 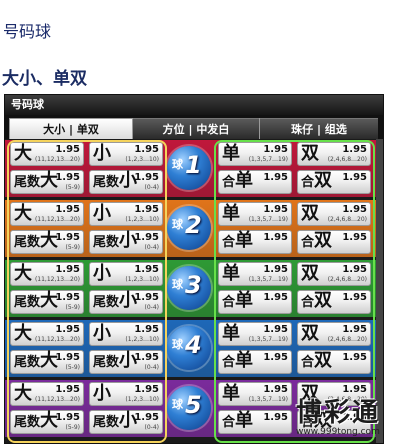 I want to click on bet-prefix: 尾数, so click(x=106, y=242).